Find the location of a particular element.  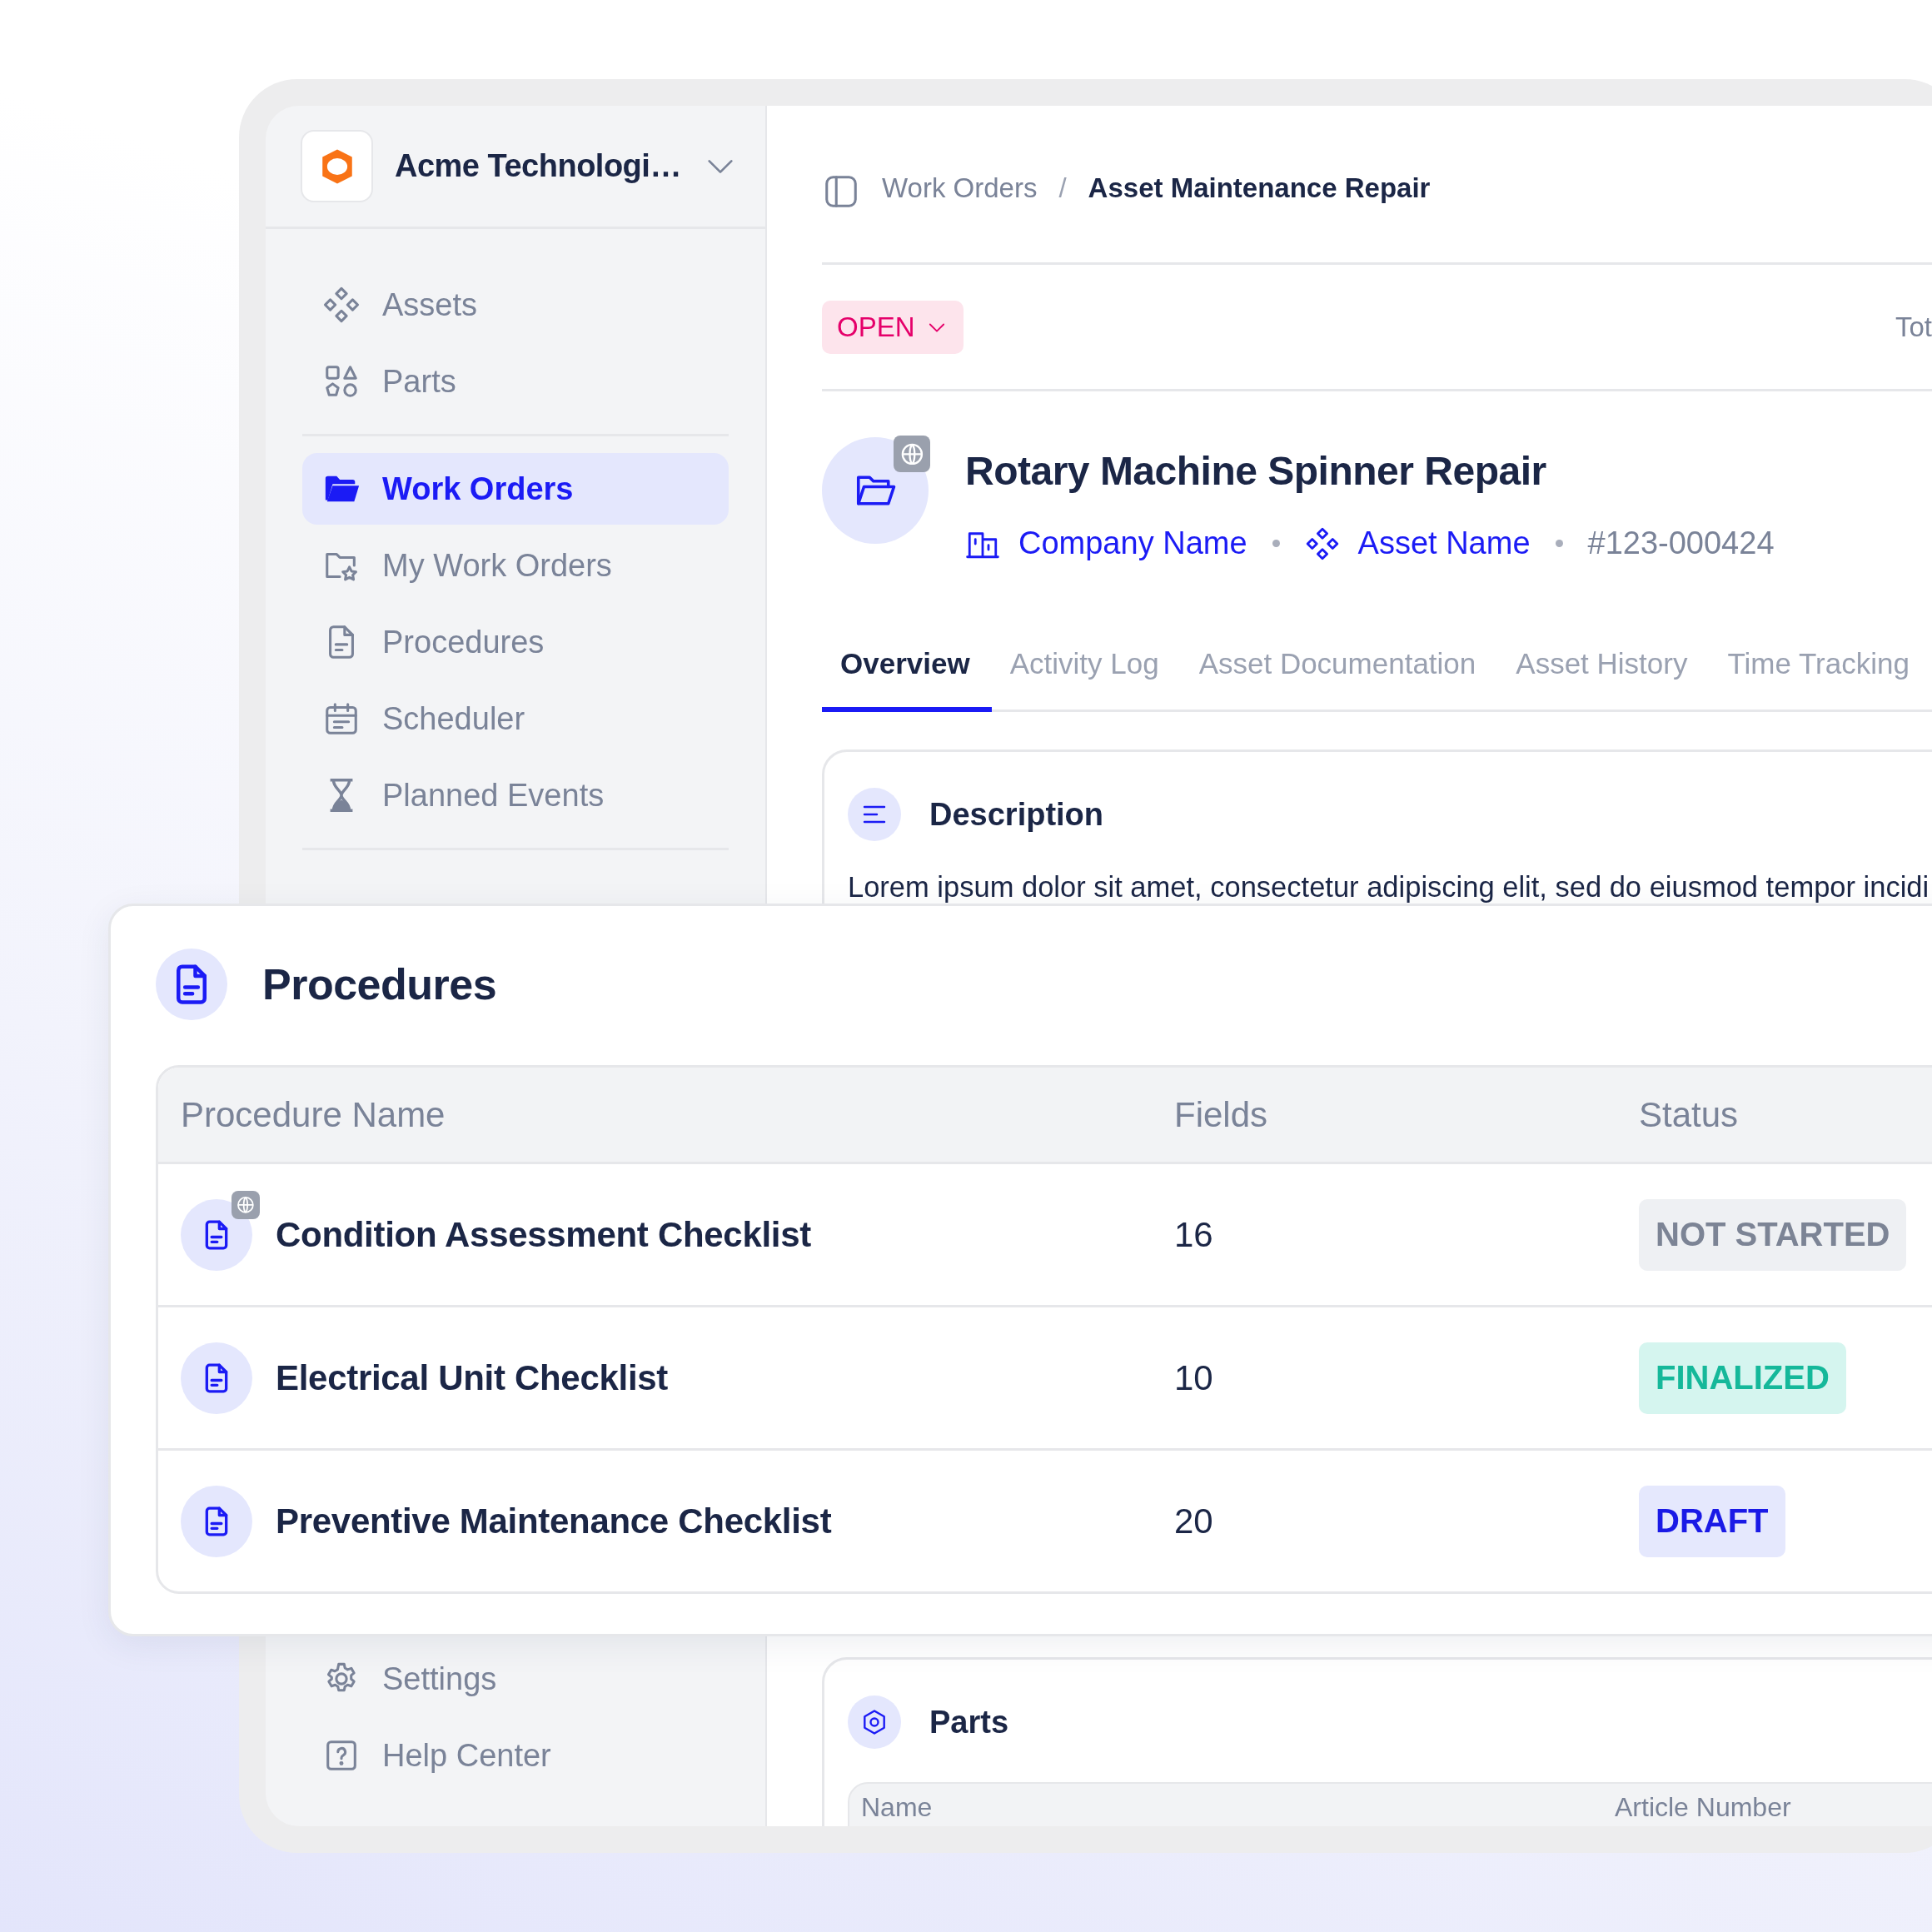

procedure-name: Condition Assessment Checklist is located at coordinates (543, 1234).